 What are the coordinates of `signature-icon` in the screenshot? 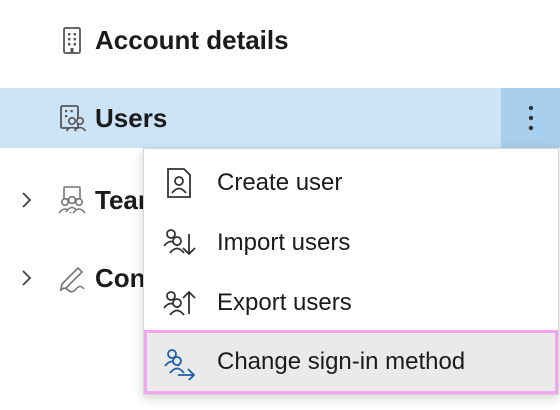 It's located at (72, 279).